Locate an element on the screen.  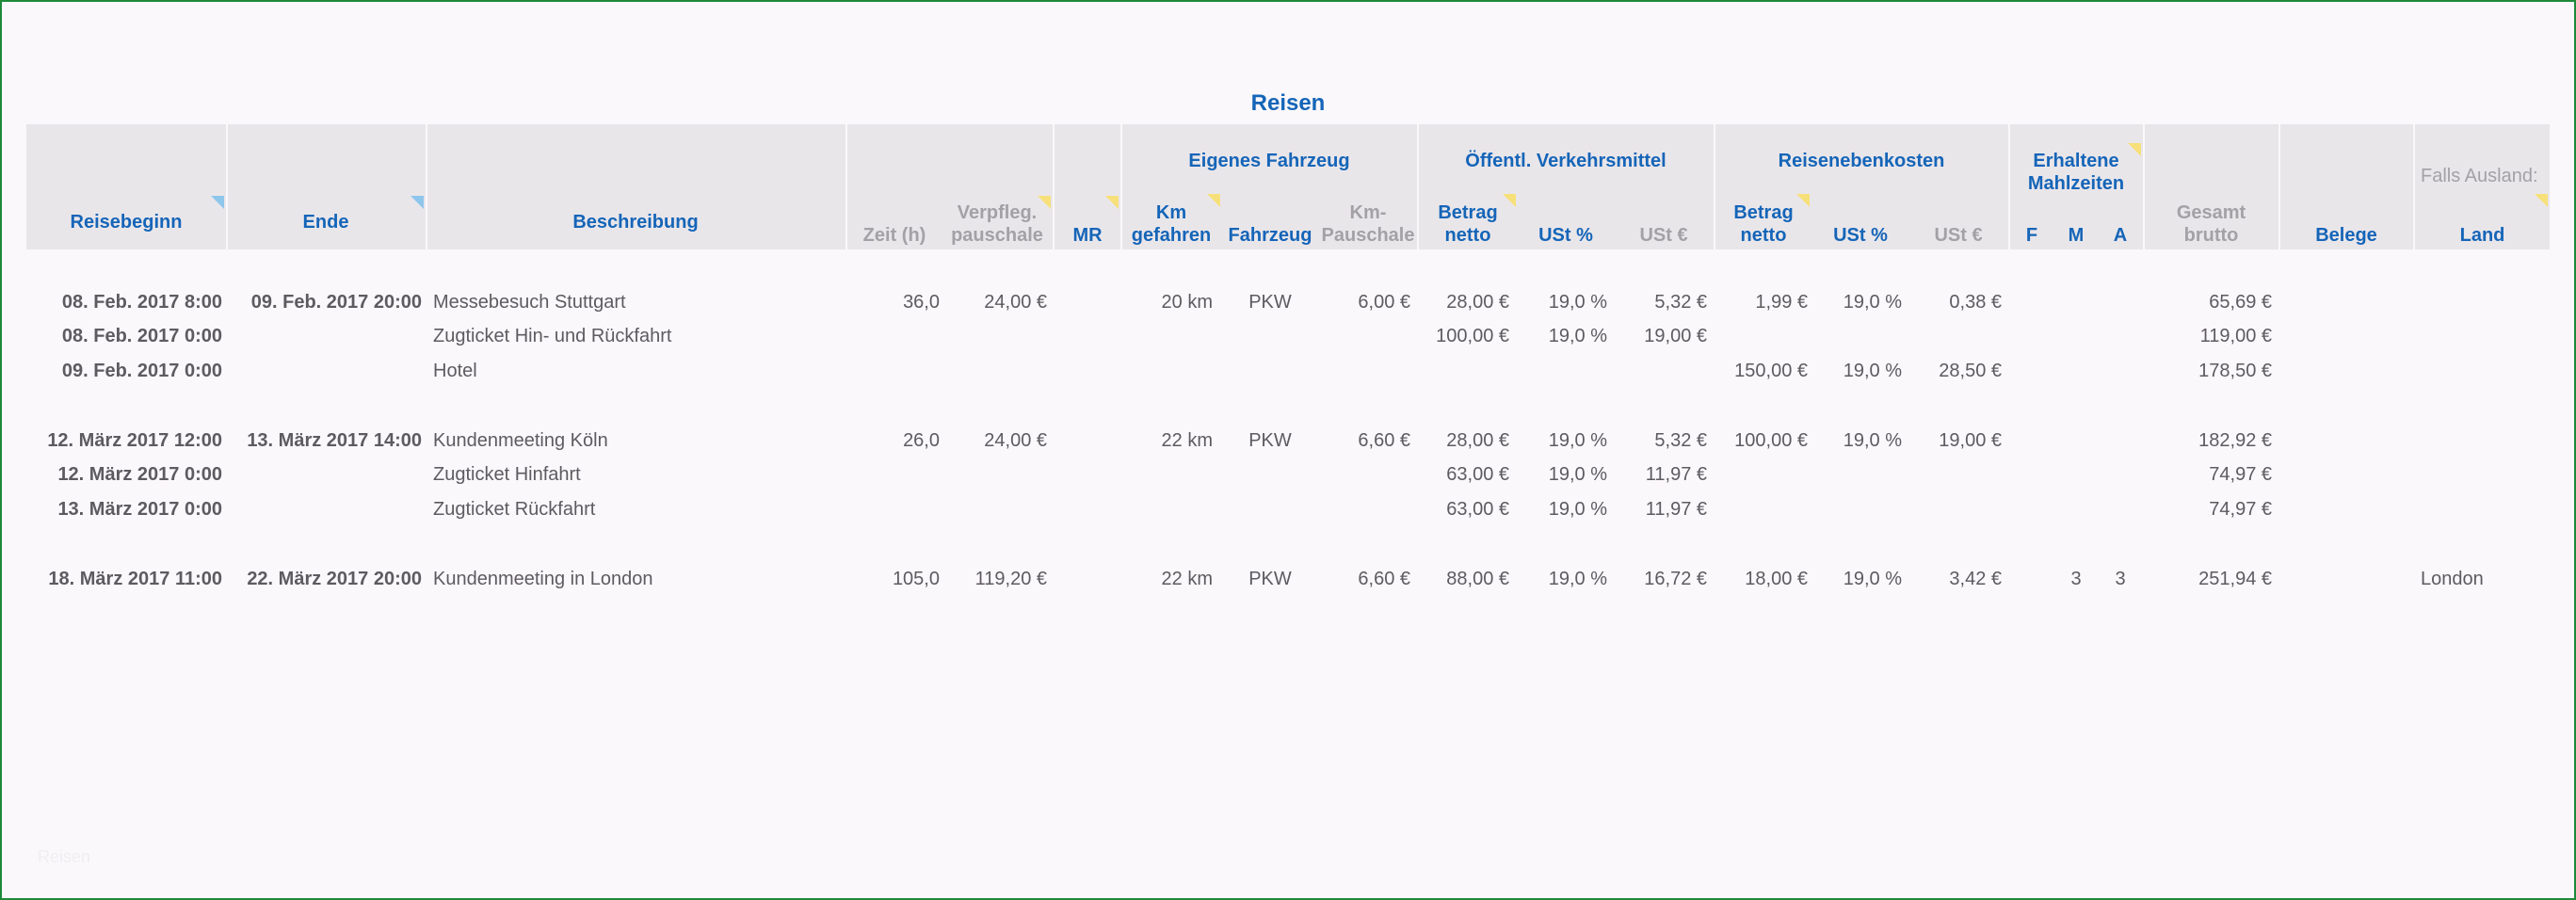
col-header-m: M is located at coordinates (2076, 235).